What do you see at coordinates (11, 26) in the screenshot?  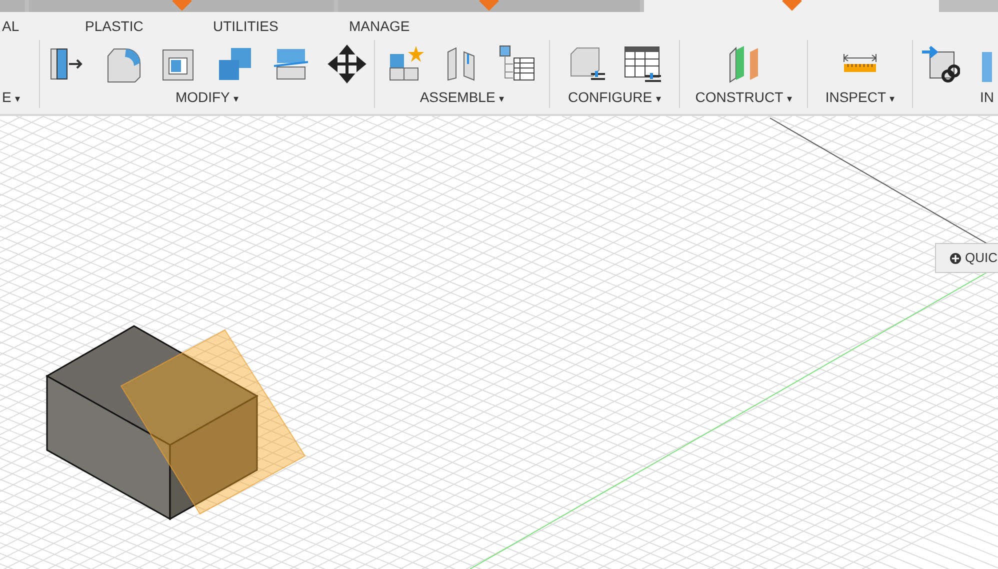 I see `workspace-tab: AL` at bounding box center [11, 26].